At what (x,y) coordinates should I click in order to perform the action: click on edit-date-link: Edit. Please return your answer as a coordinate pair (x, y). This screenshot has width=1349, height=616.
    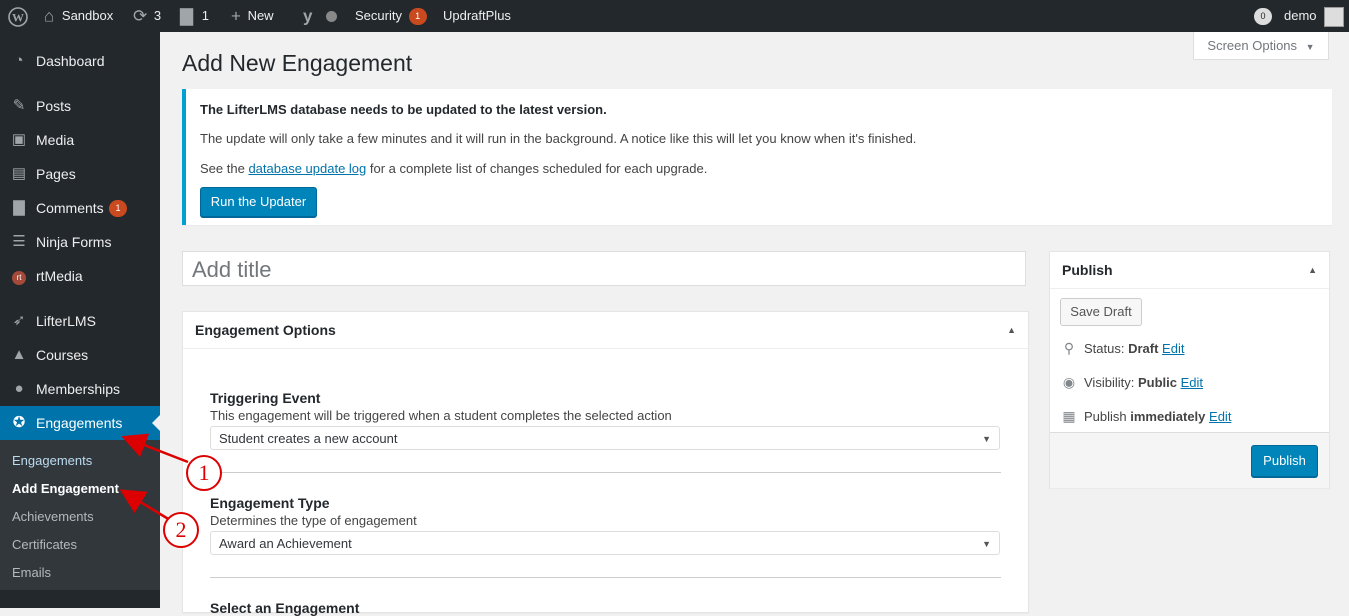
    Looking at the image, I should click on (1220, 416).